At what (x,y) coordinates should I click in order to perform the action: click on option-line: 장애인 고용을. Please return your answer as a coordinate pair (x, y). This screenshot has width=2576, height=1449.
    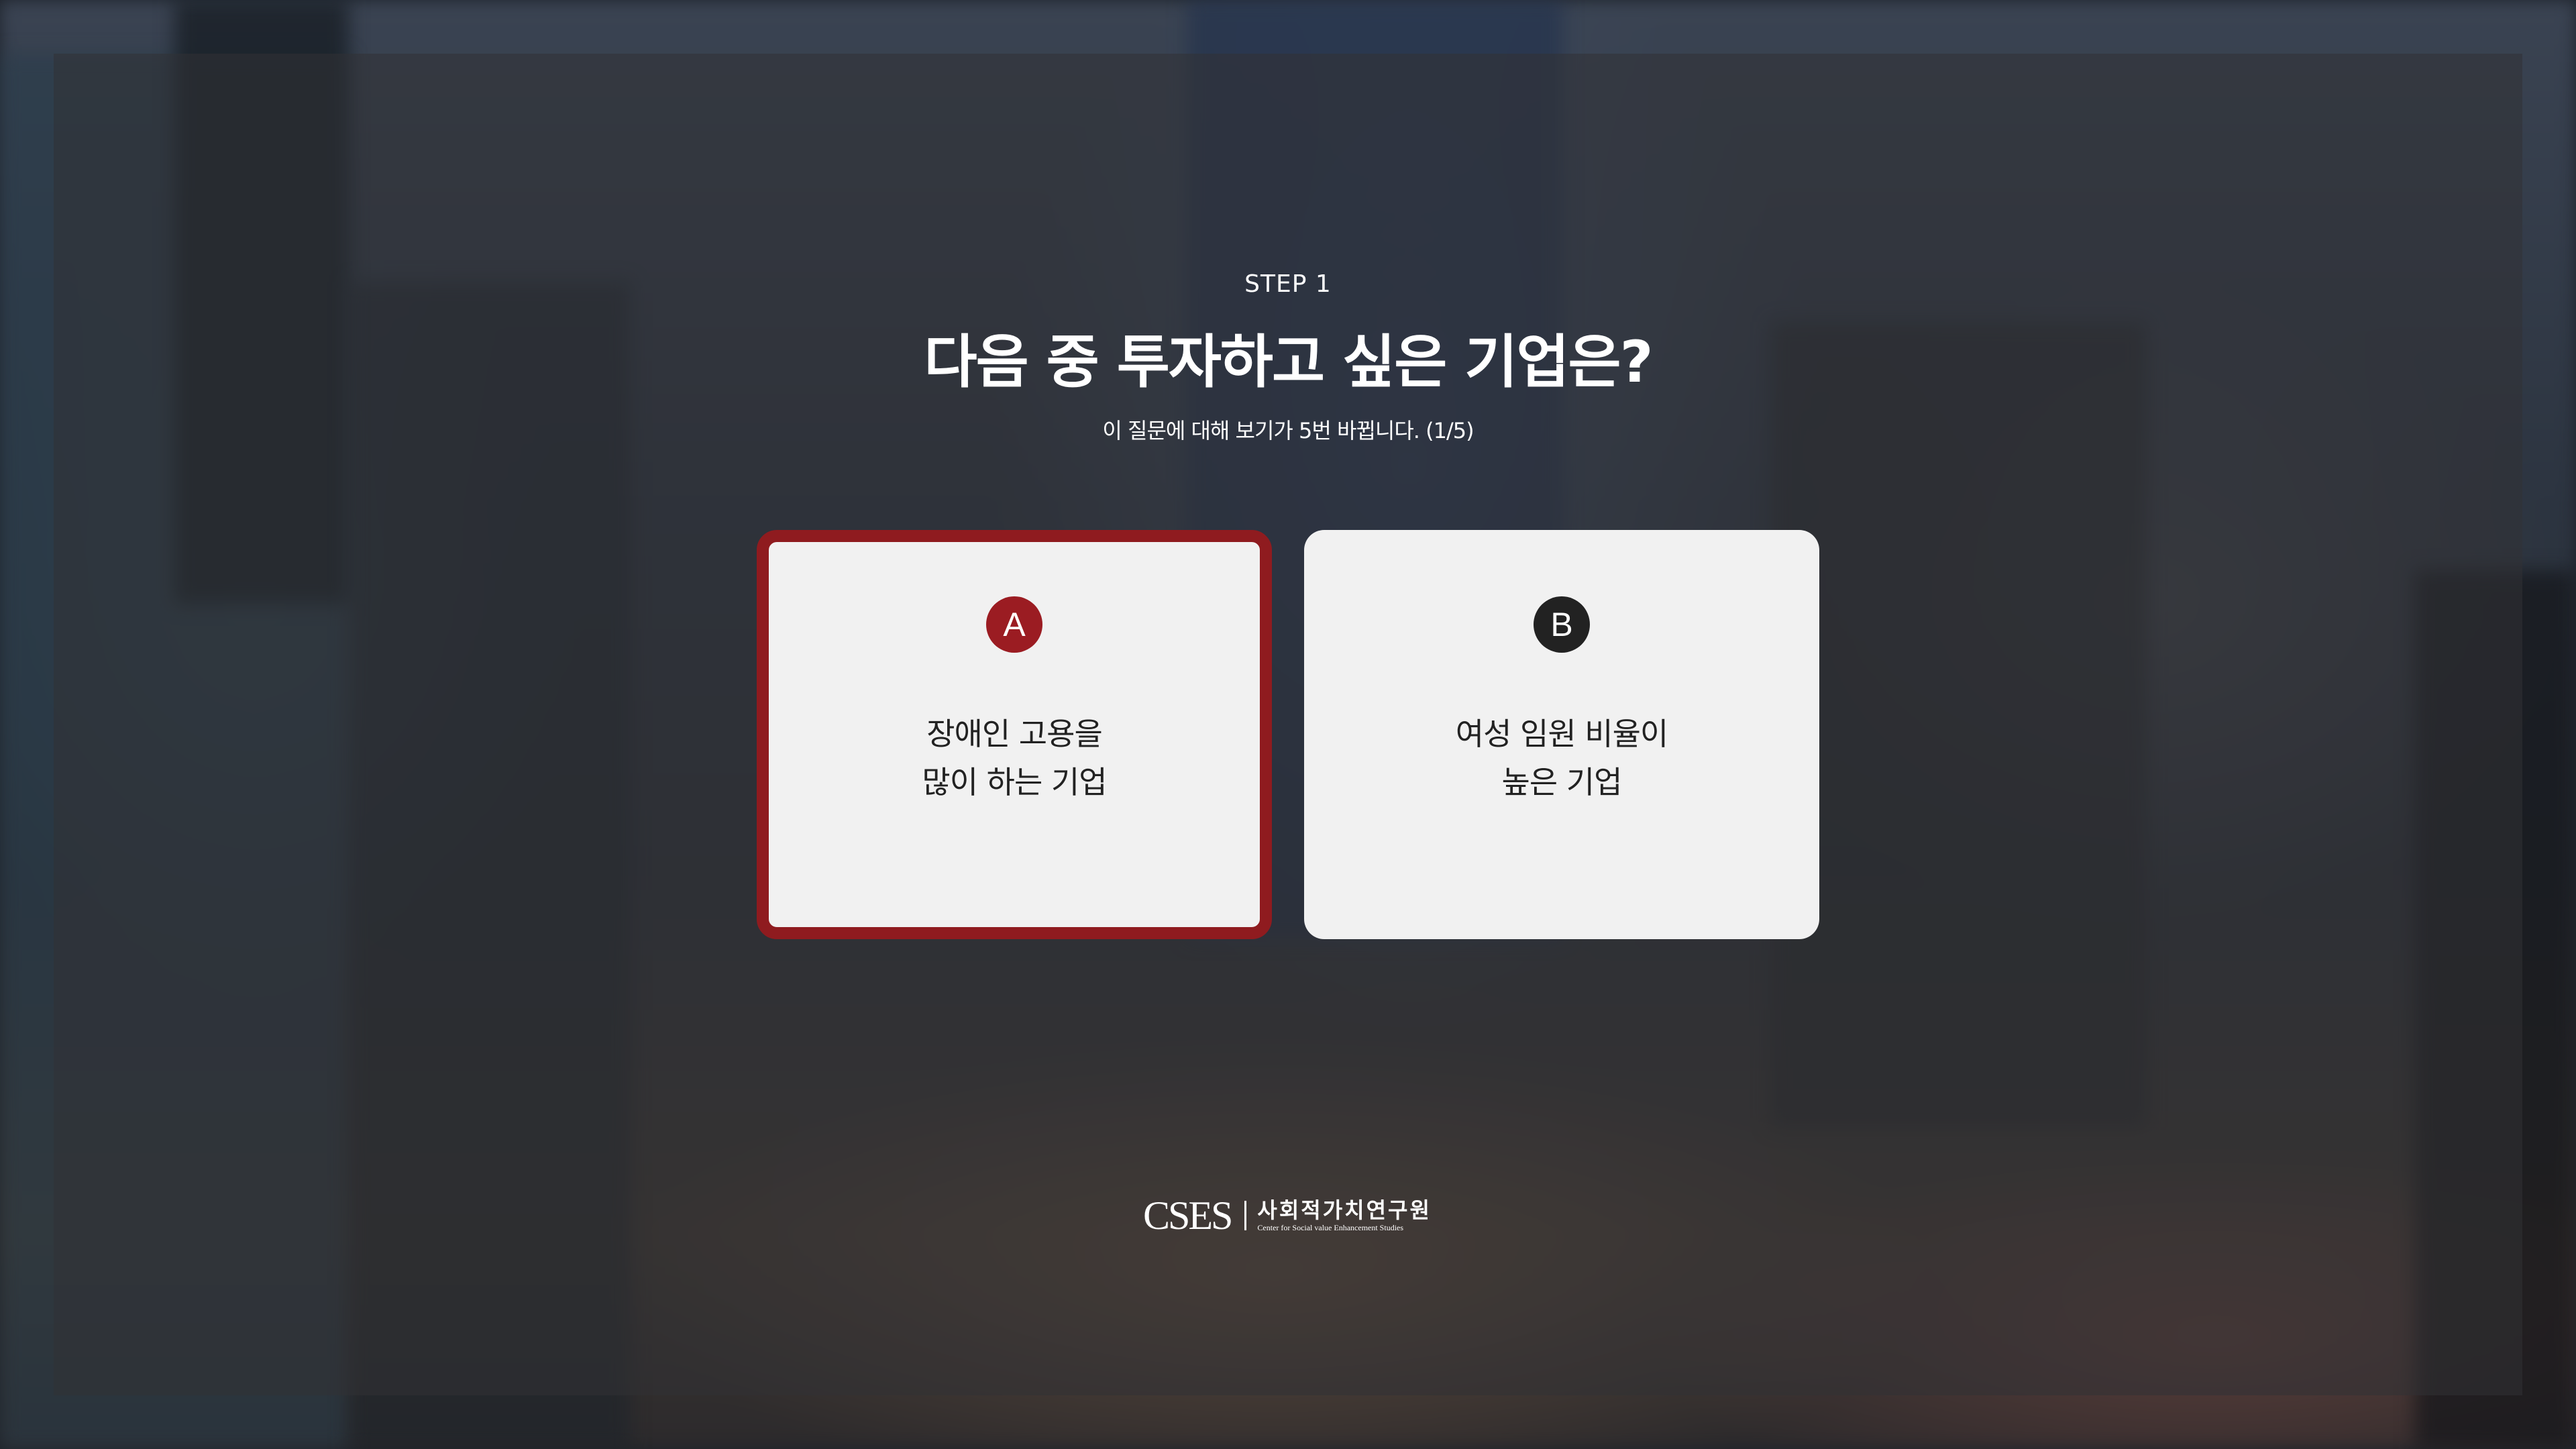
    Looking at the image, I should click on (1014, 734).